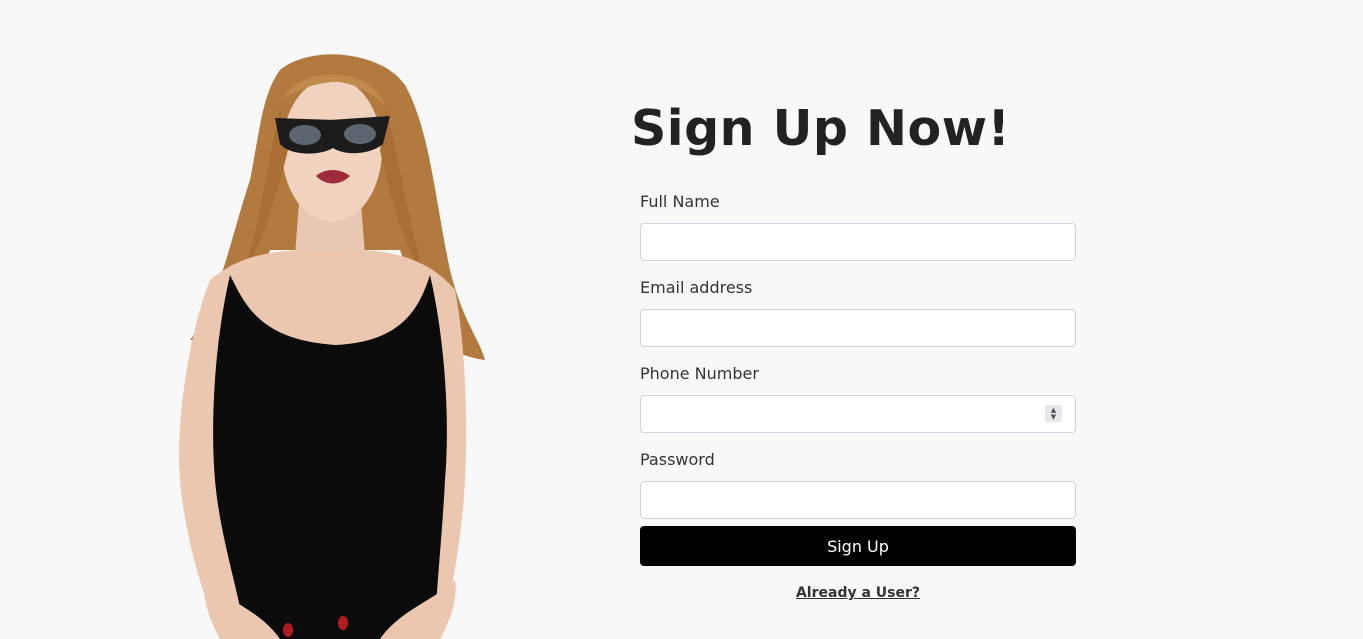  Describe the element at coordinates (1053, 417) in the screenshot. I see `chevron-down-icon: ▼` at that location.